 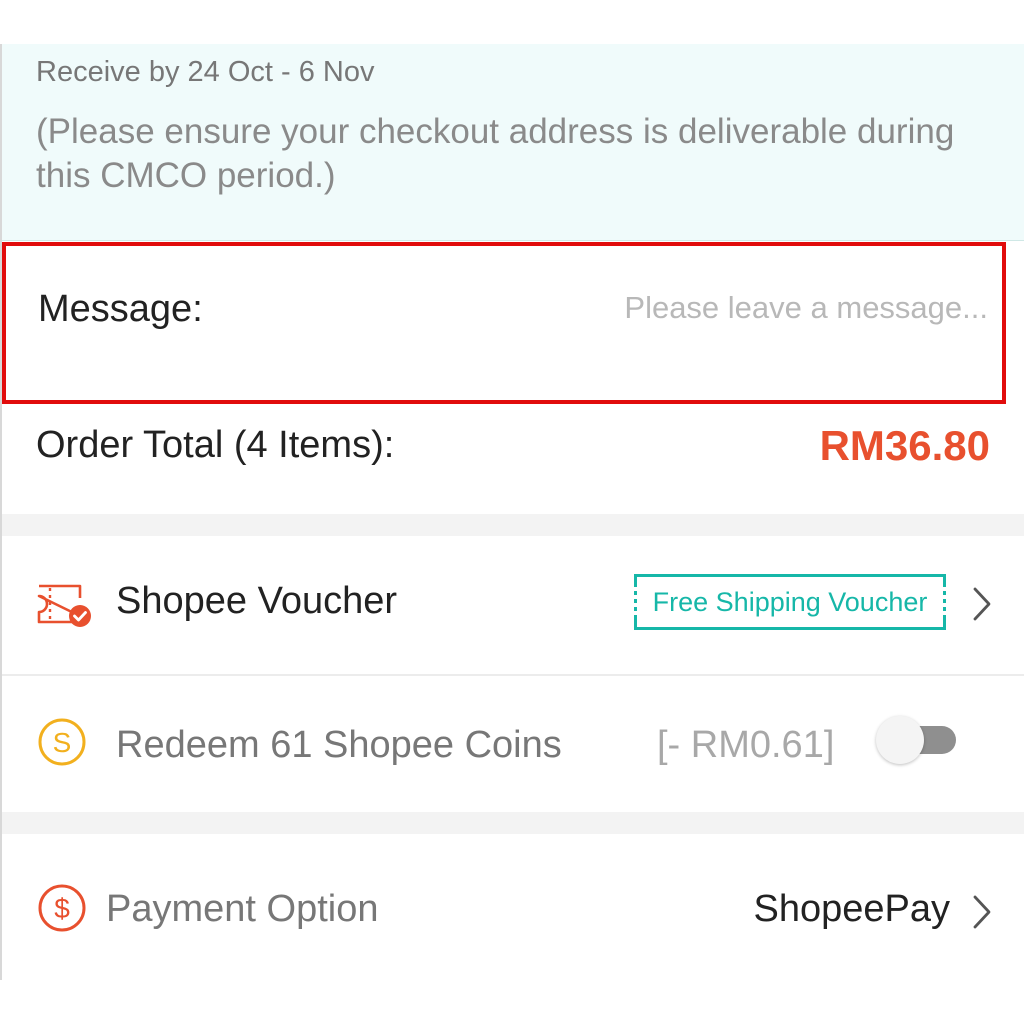 What do you see at coordinates (904, 445) in the screenshot?
I see `order-total-amount: RM36.80` at bounding box center [904, 445].